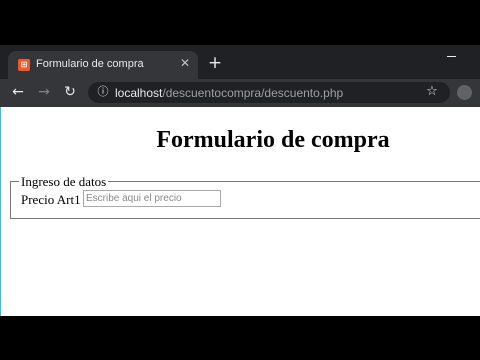  Describe the element at coordinates (139, 93) in the screenshot. I see `url-host: localhost` at that location.